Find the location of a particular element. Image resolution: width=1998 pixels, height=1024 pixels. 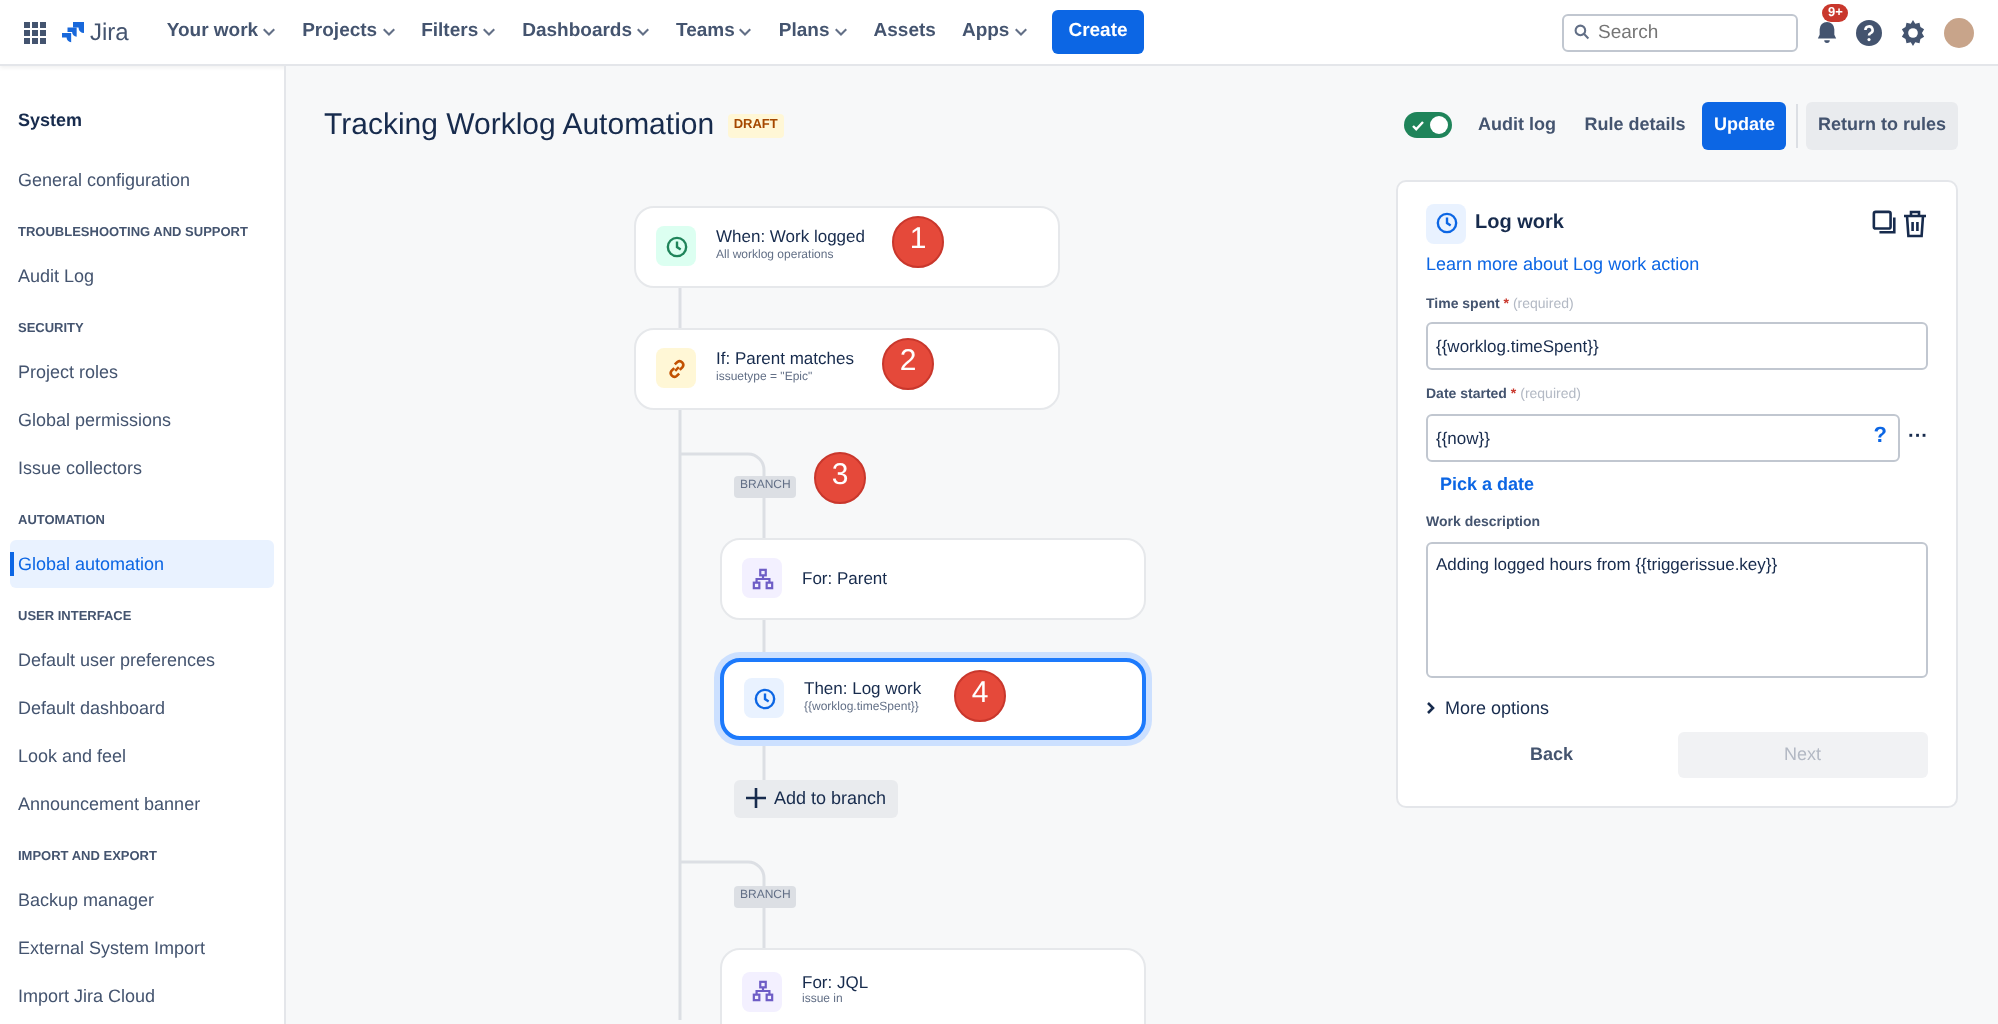

settings-icon is located at coordinates (1913, 32).